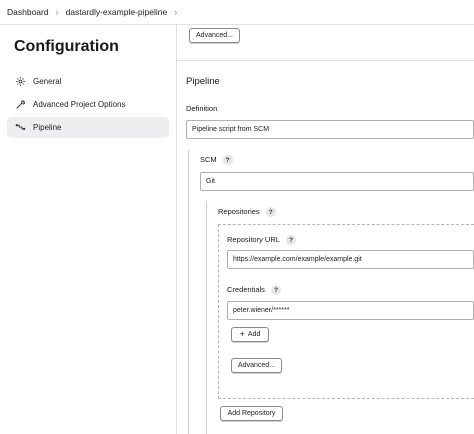 The height and width of the screenshot is (434, 474). Describe the element at coordinates (239, 211) in the screenshot. I see `repositories-label-text: Repositories` at that location.